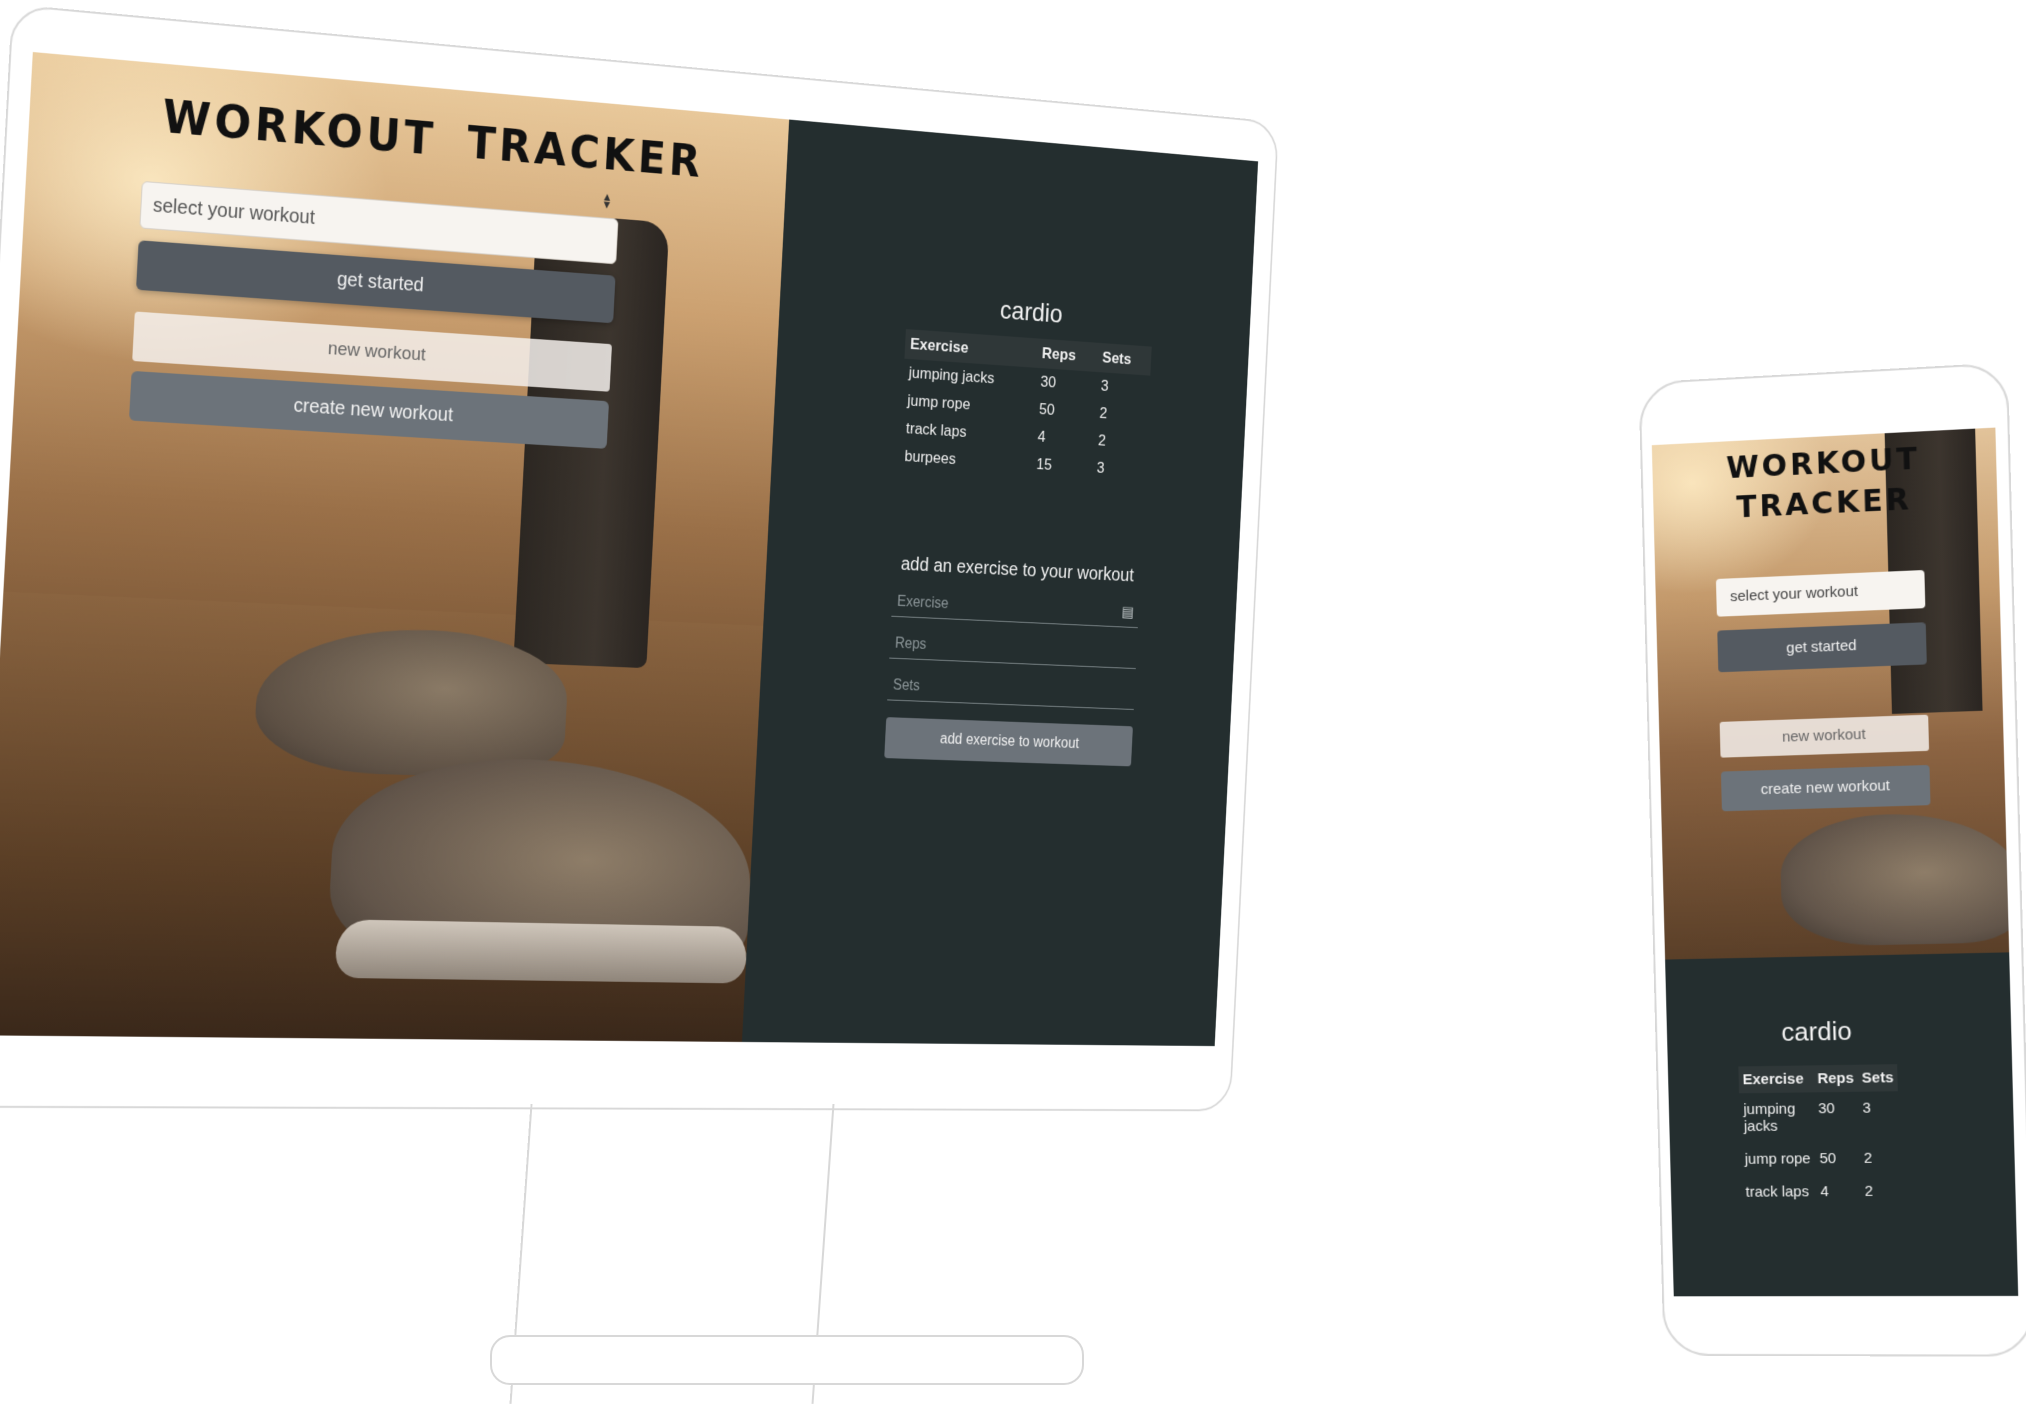 This screenshot has width=2026, height=1404. Describe the element at coordinates (923, 603) in the screenshot. I see `exercise-input-placeholder: Exercise` at that location.